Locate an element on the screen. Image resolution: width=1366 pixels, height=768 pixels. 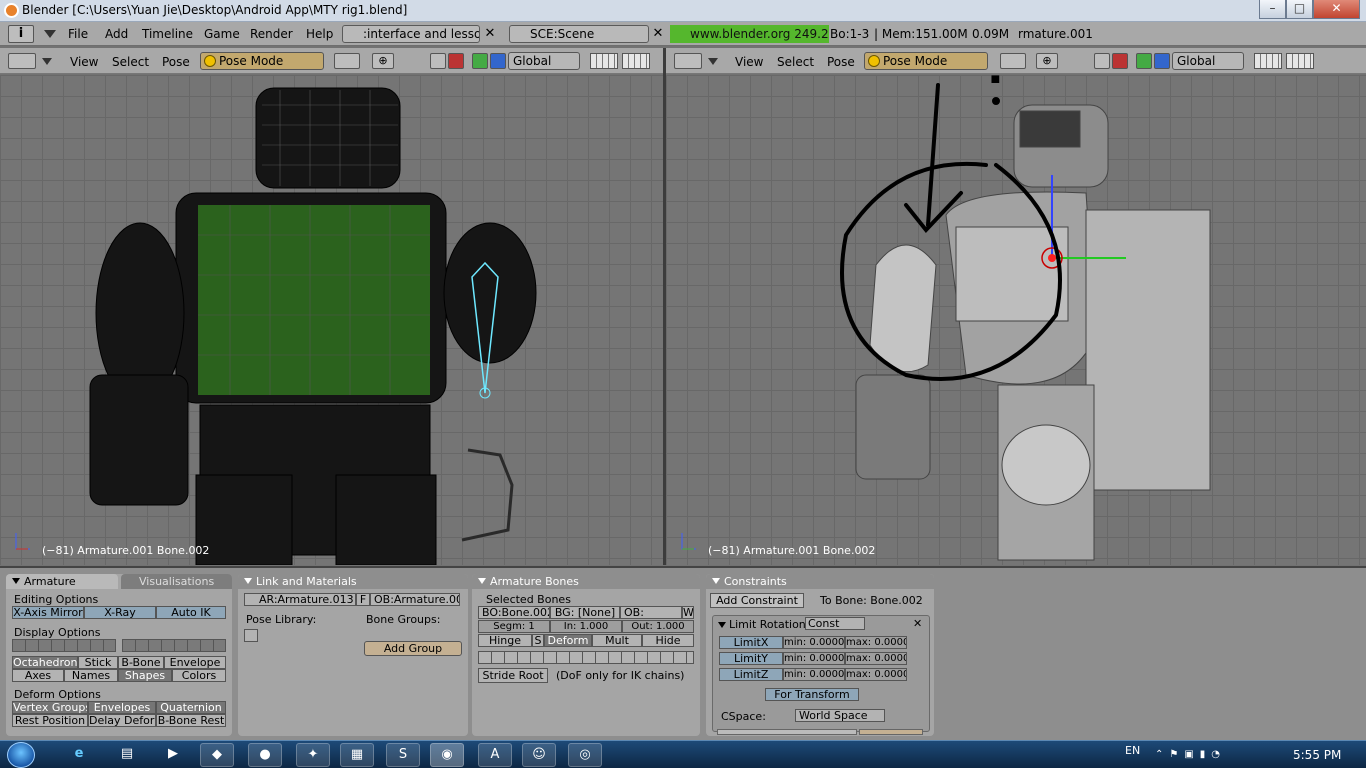
bone-name-field: BO:Bone.002 is located at coordinates (514, 612).